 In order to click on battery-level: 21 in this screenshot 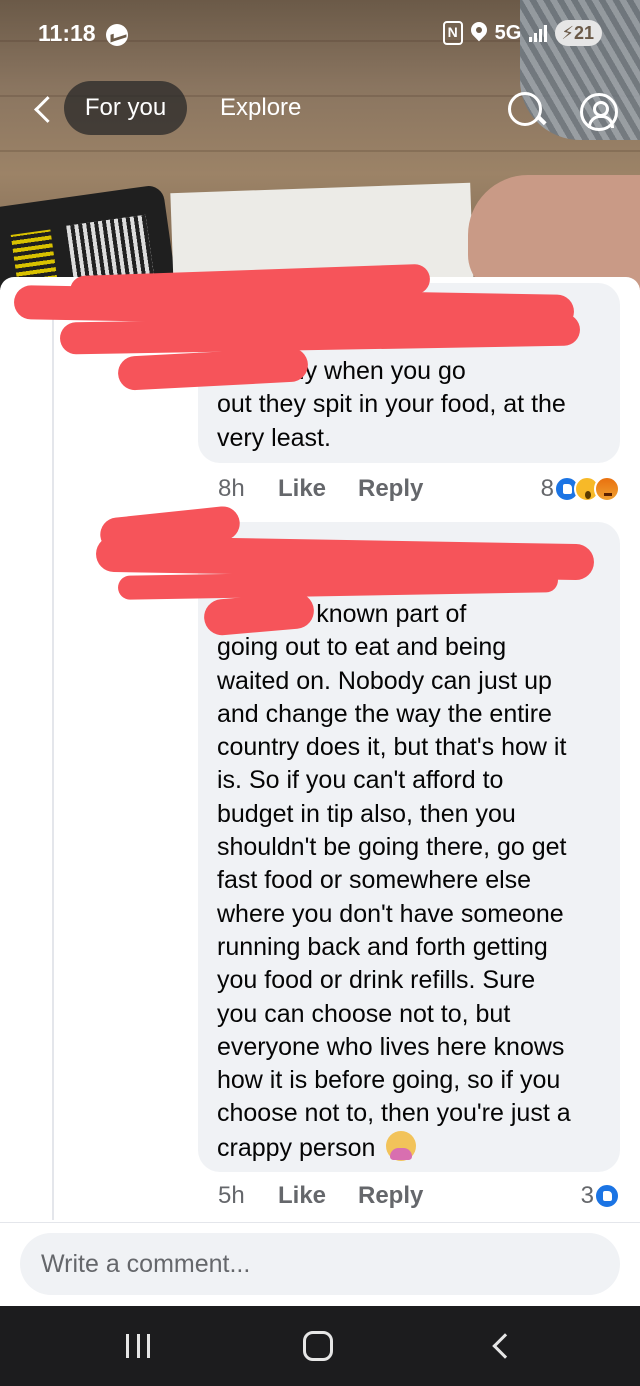, I will do `click(583, 33)`.